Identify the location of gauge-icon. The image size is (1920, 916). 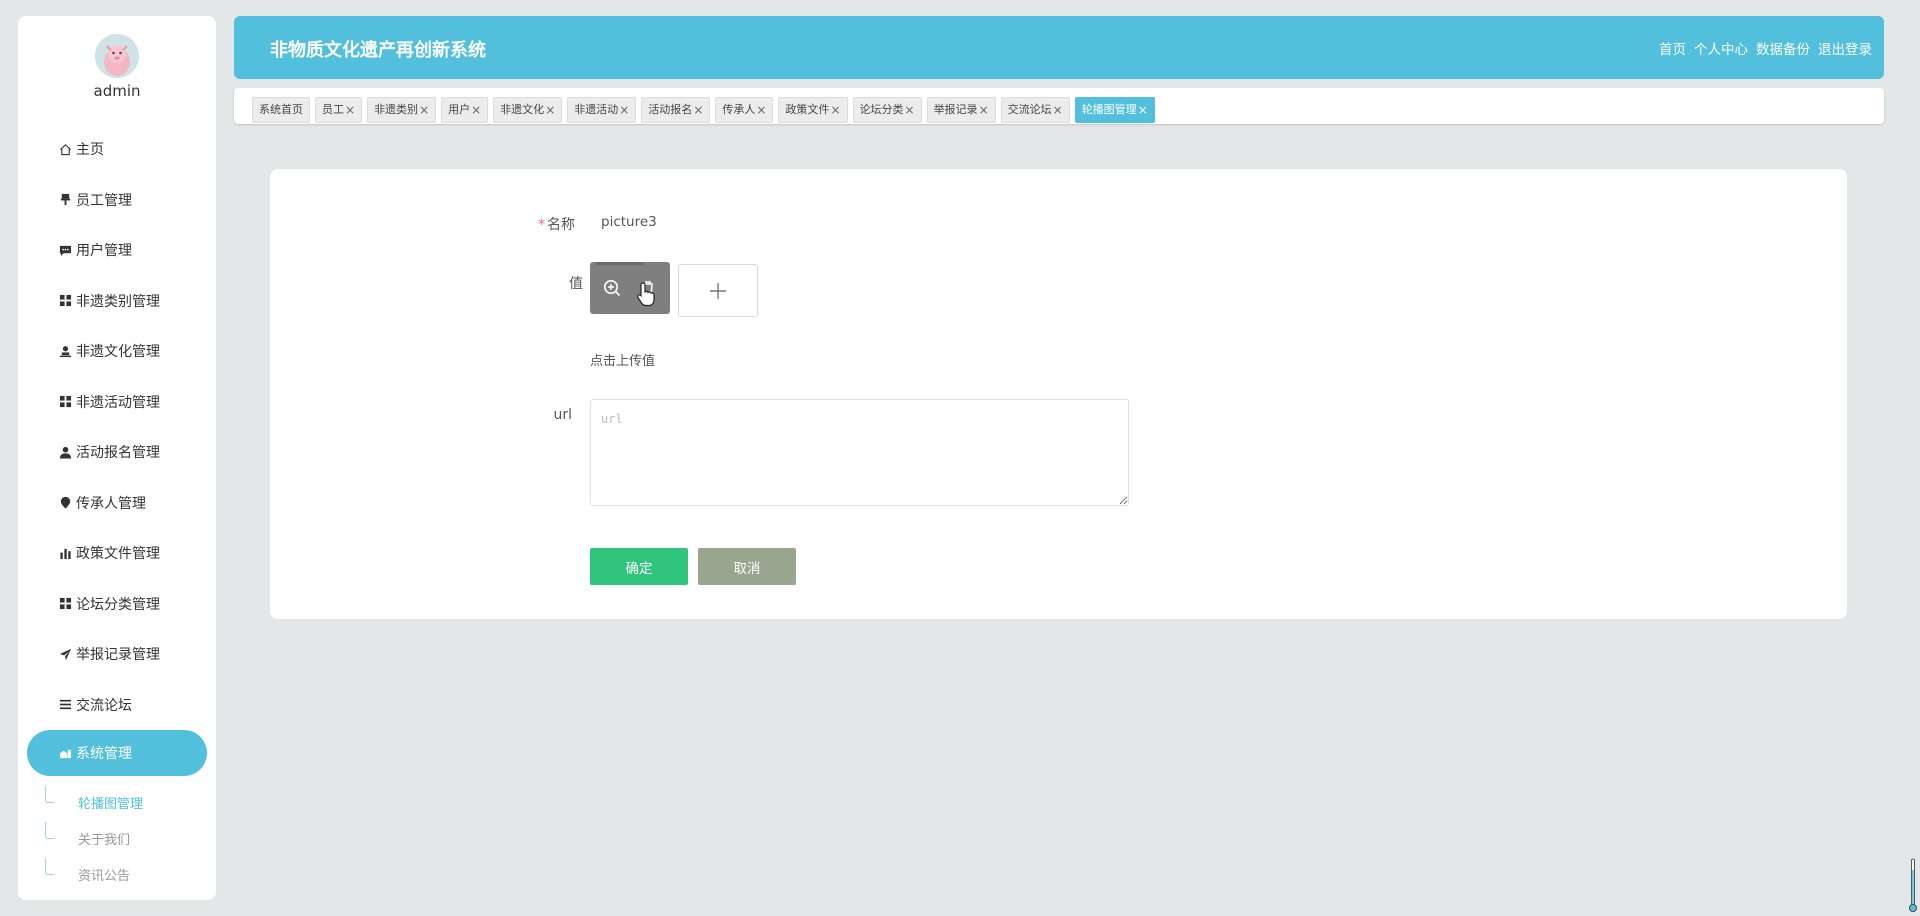
(1913, 885).